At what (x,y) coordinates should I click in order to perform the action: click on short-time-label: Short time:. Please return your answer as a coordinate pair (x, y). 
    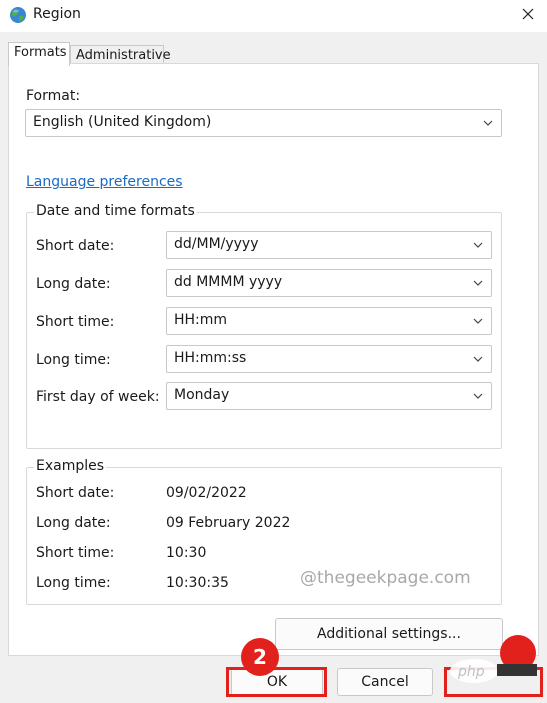
    Looking at the image, I should click on (75, 322).